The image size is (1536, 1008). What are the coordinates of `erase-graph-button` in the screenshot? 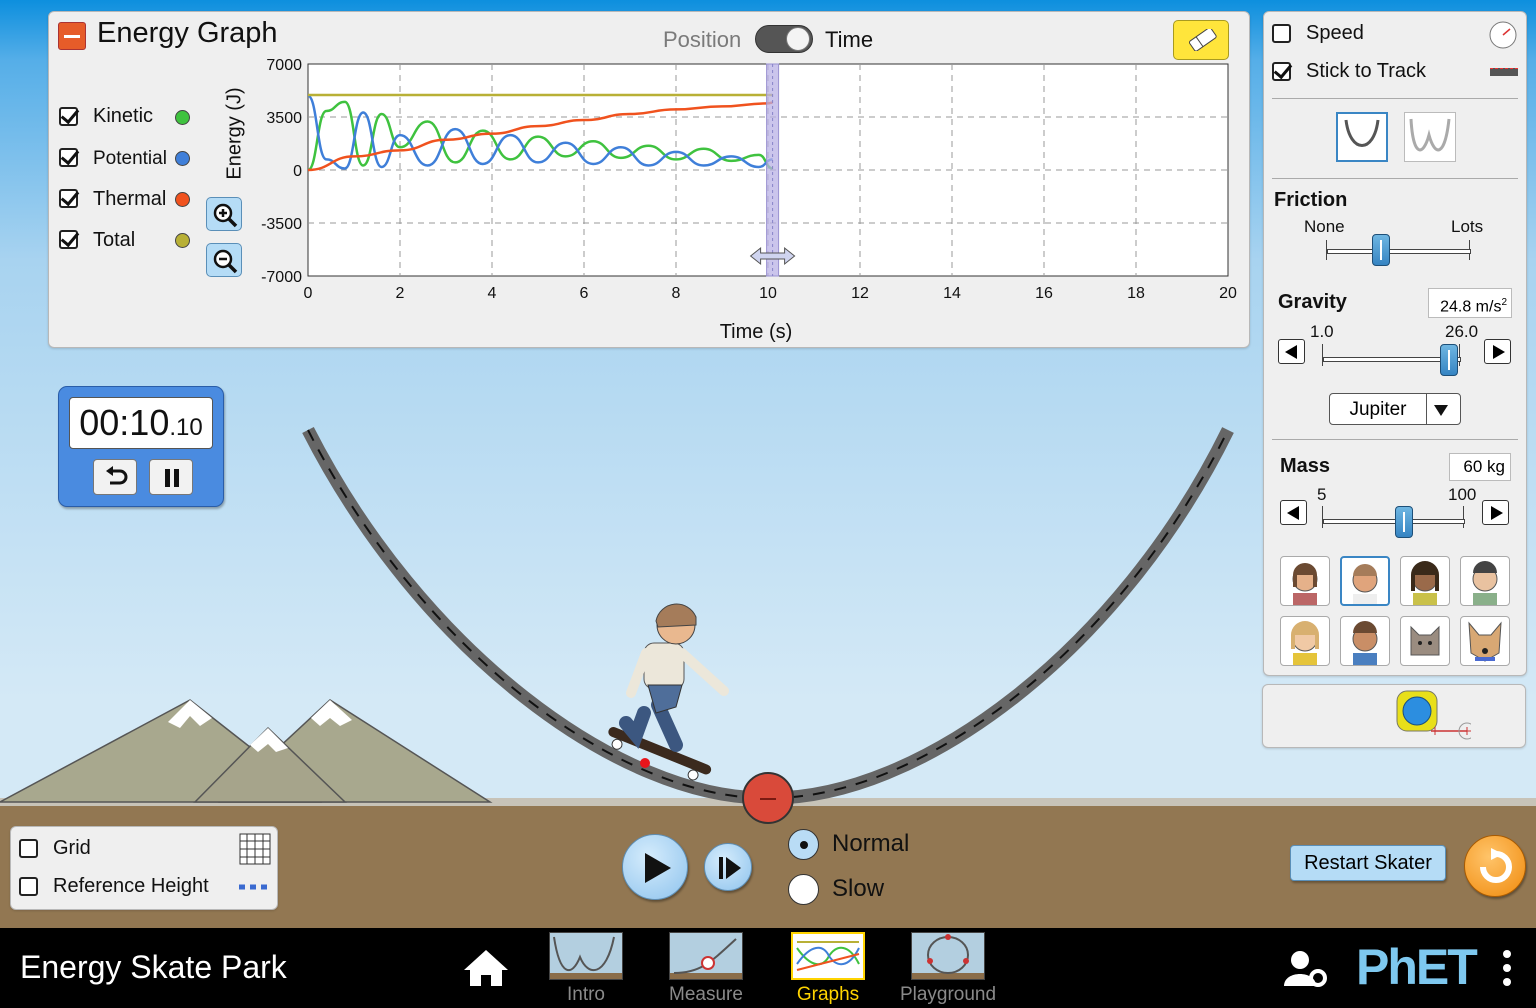 It's located at (1201, 40).